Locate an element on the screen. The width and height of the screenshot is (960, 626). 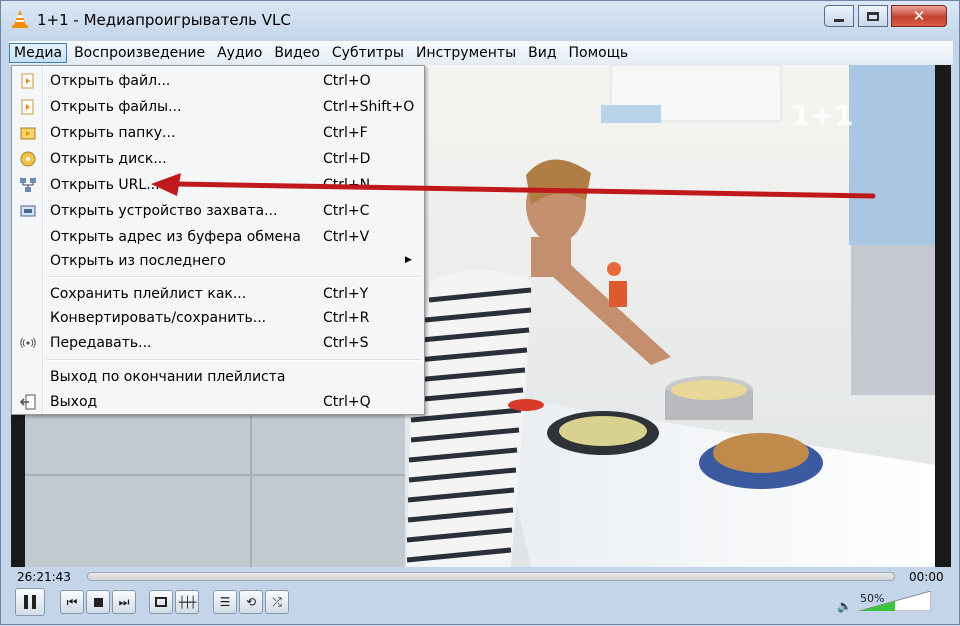
channel-logo: 1+1 is located at coordinates (822, 115).